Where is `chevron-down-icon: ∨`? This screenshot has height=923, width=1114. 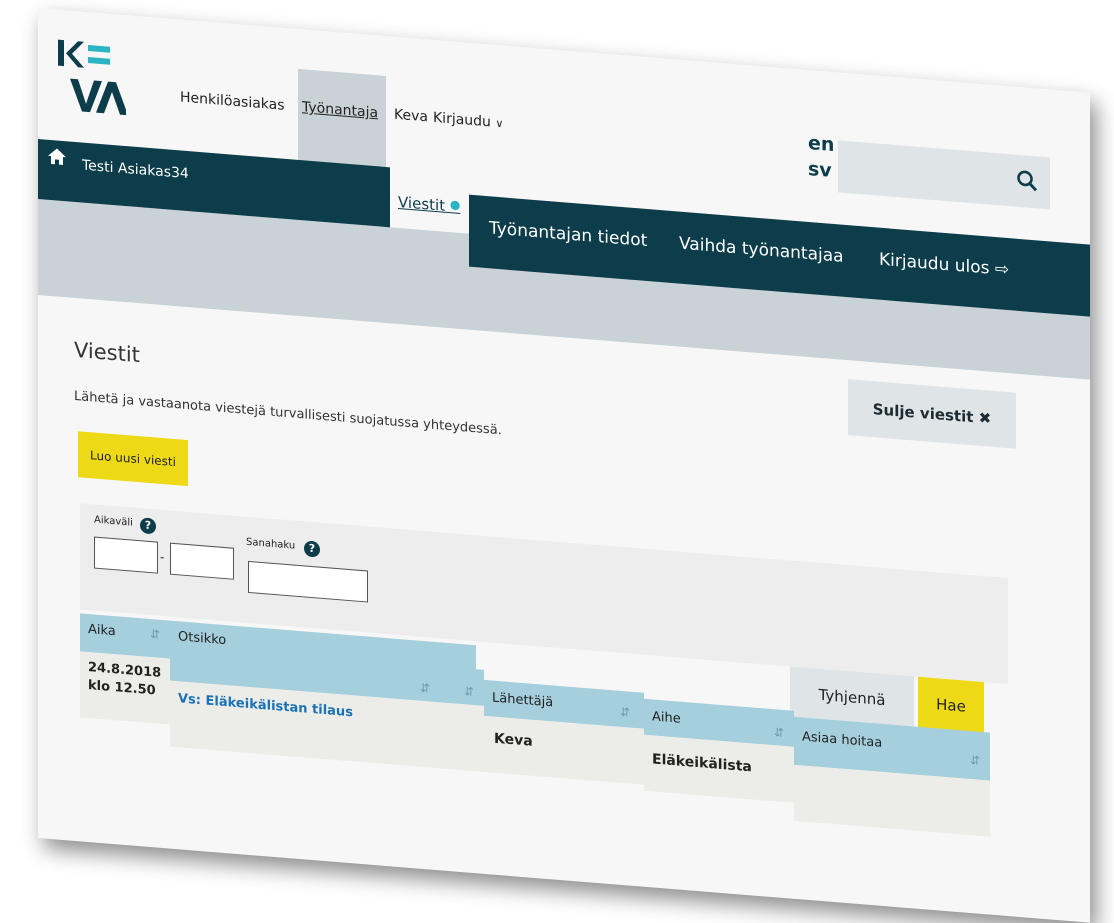
chevron-down-icon: ∨ is located at coordinates (499, 123).